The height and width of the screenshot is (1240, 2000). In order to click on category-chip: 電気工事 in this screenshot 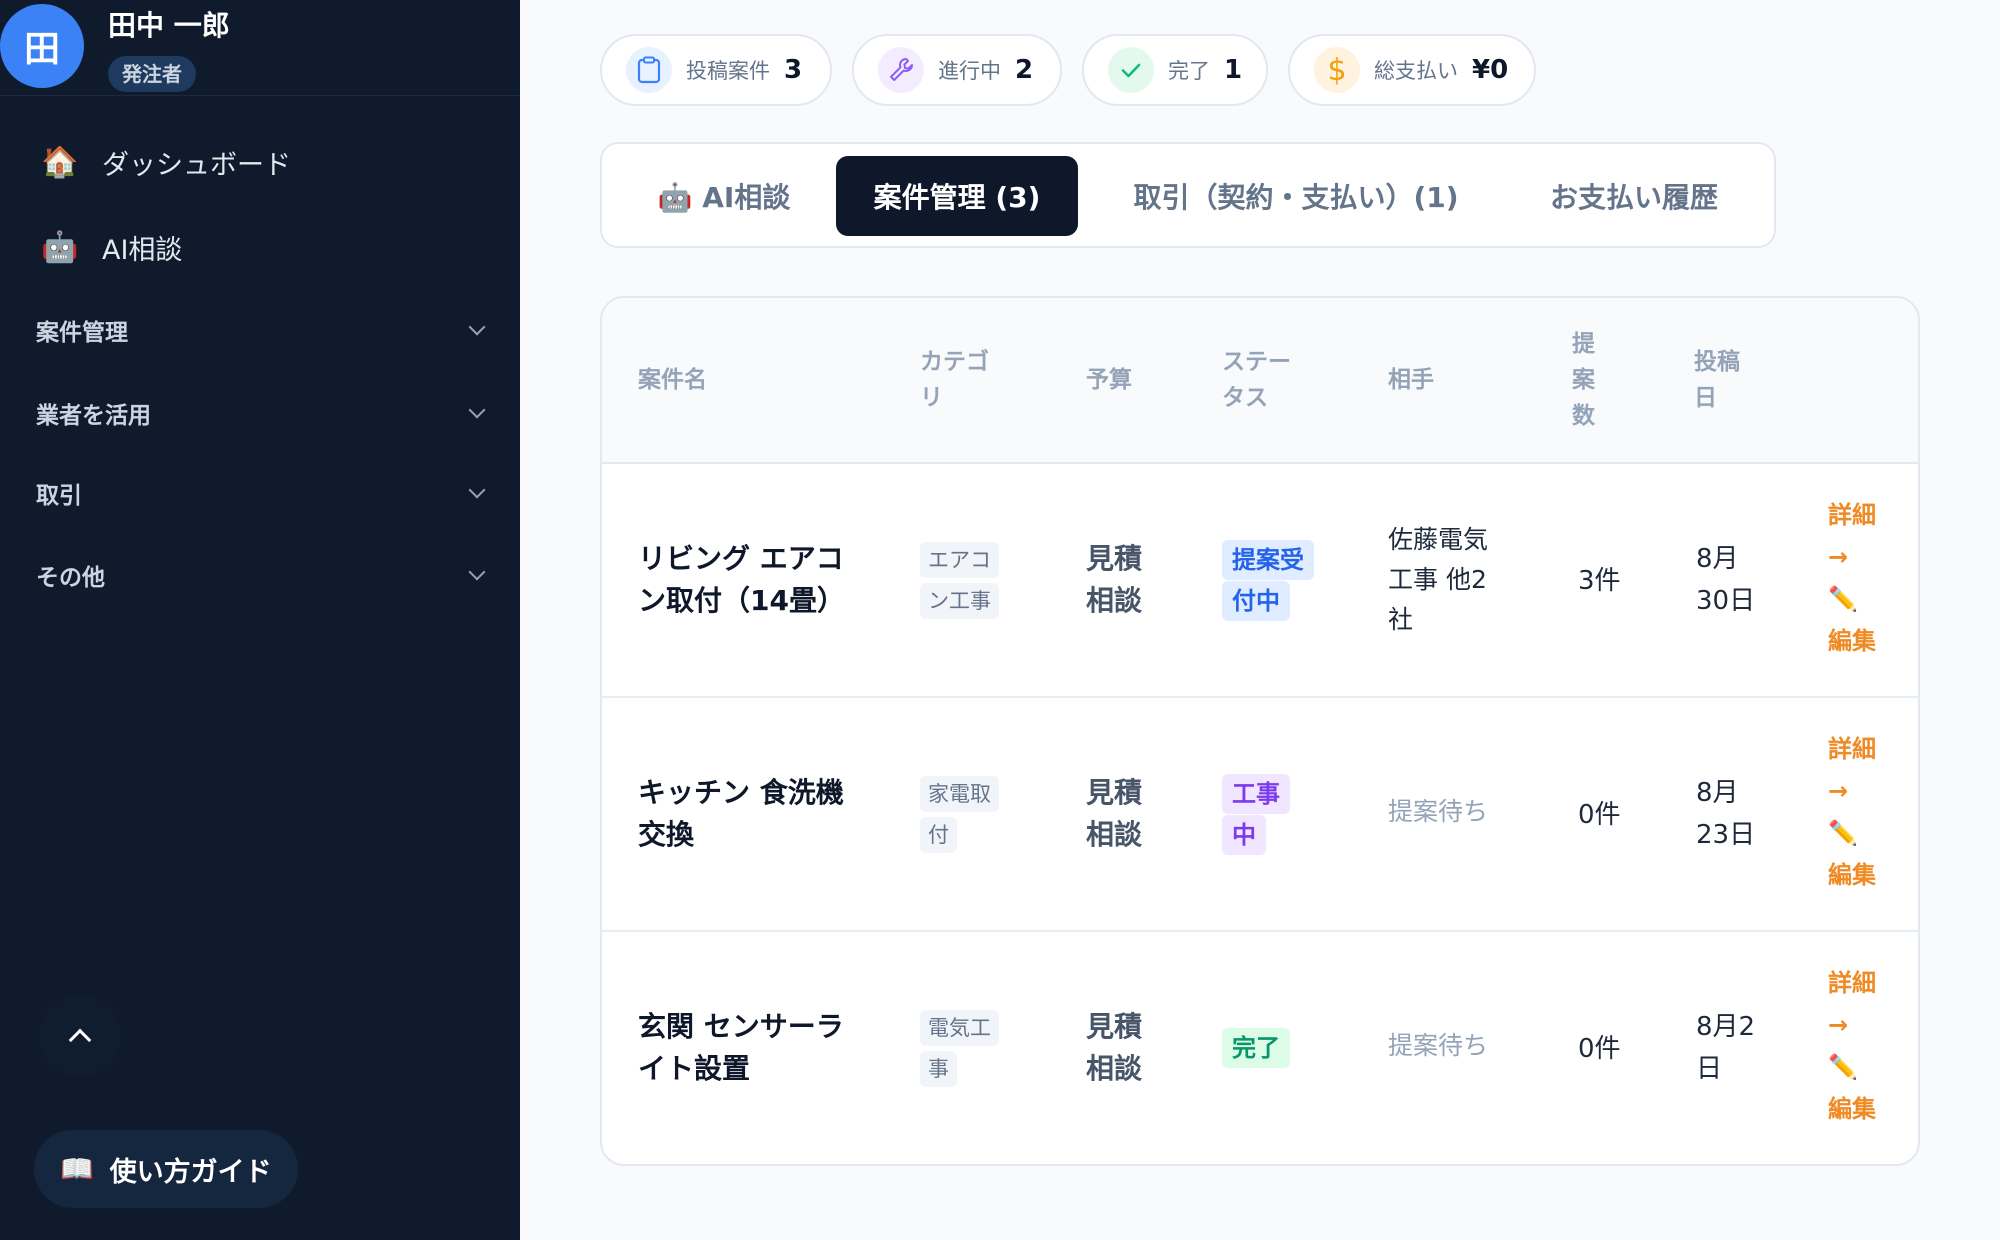, I will do `click(962, 1049)`.